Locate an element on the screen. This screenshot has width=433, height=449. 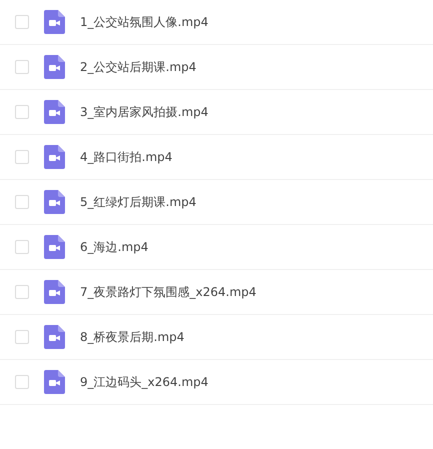
file-name: 8_桥夜景后期.mp4 is located at coordinates (132, 337).